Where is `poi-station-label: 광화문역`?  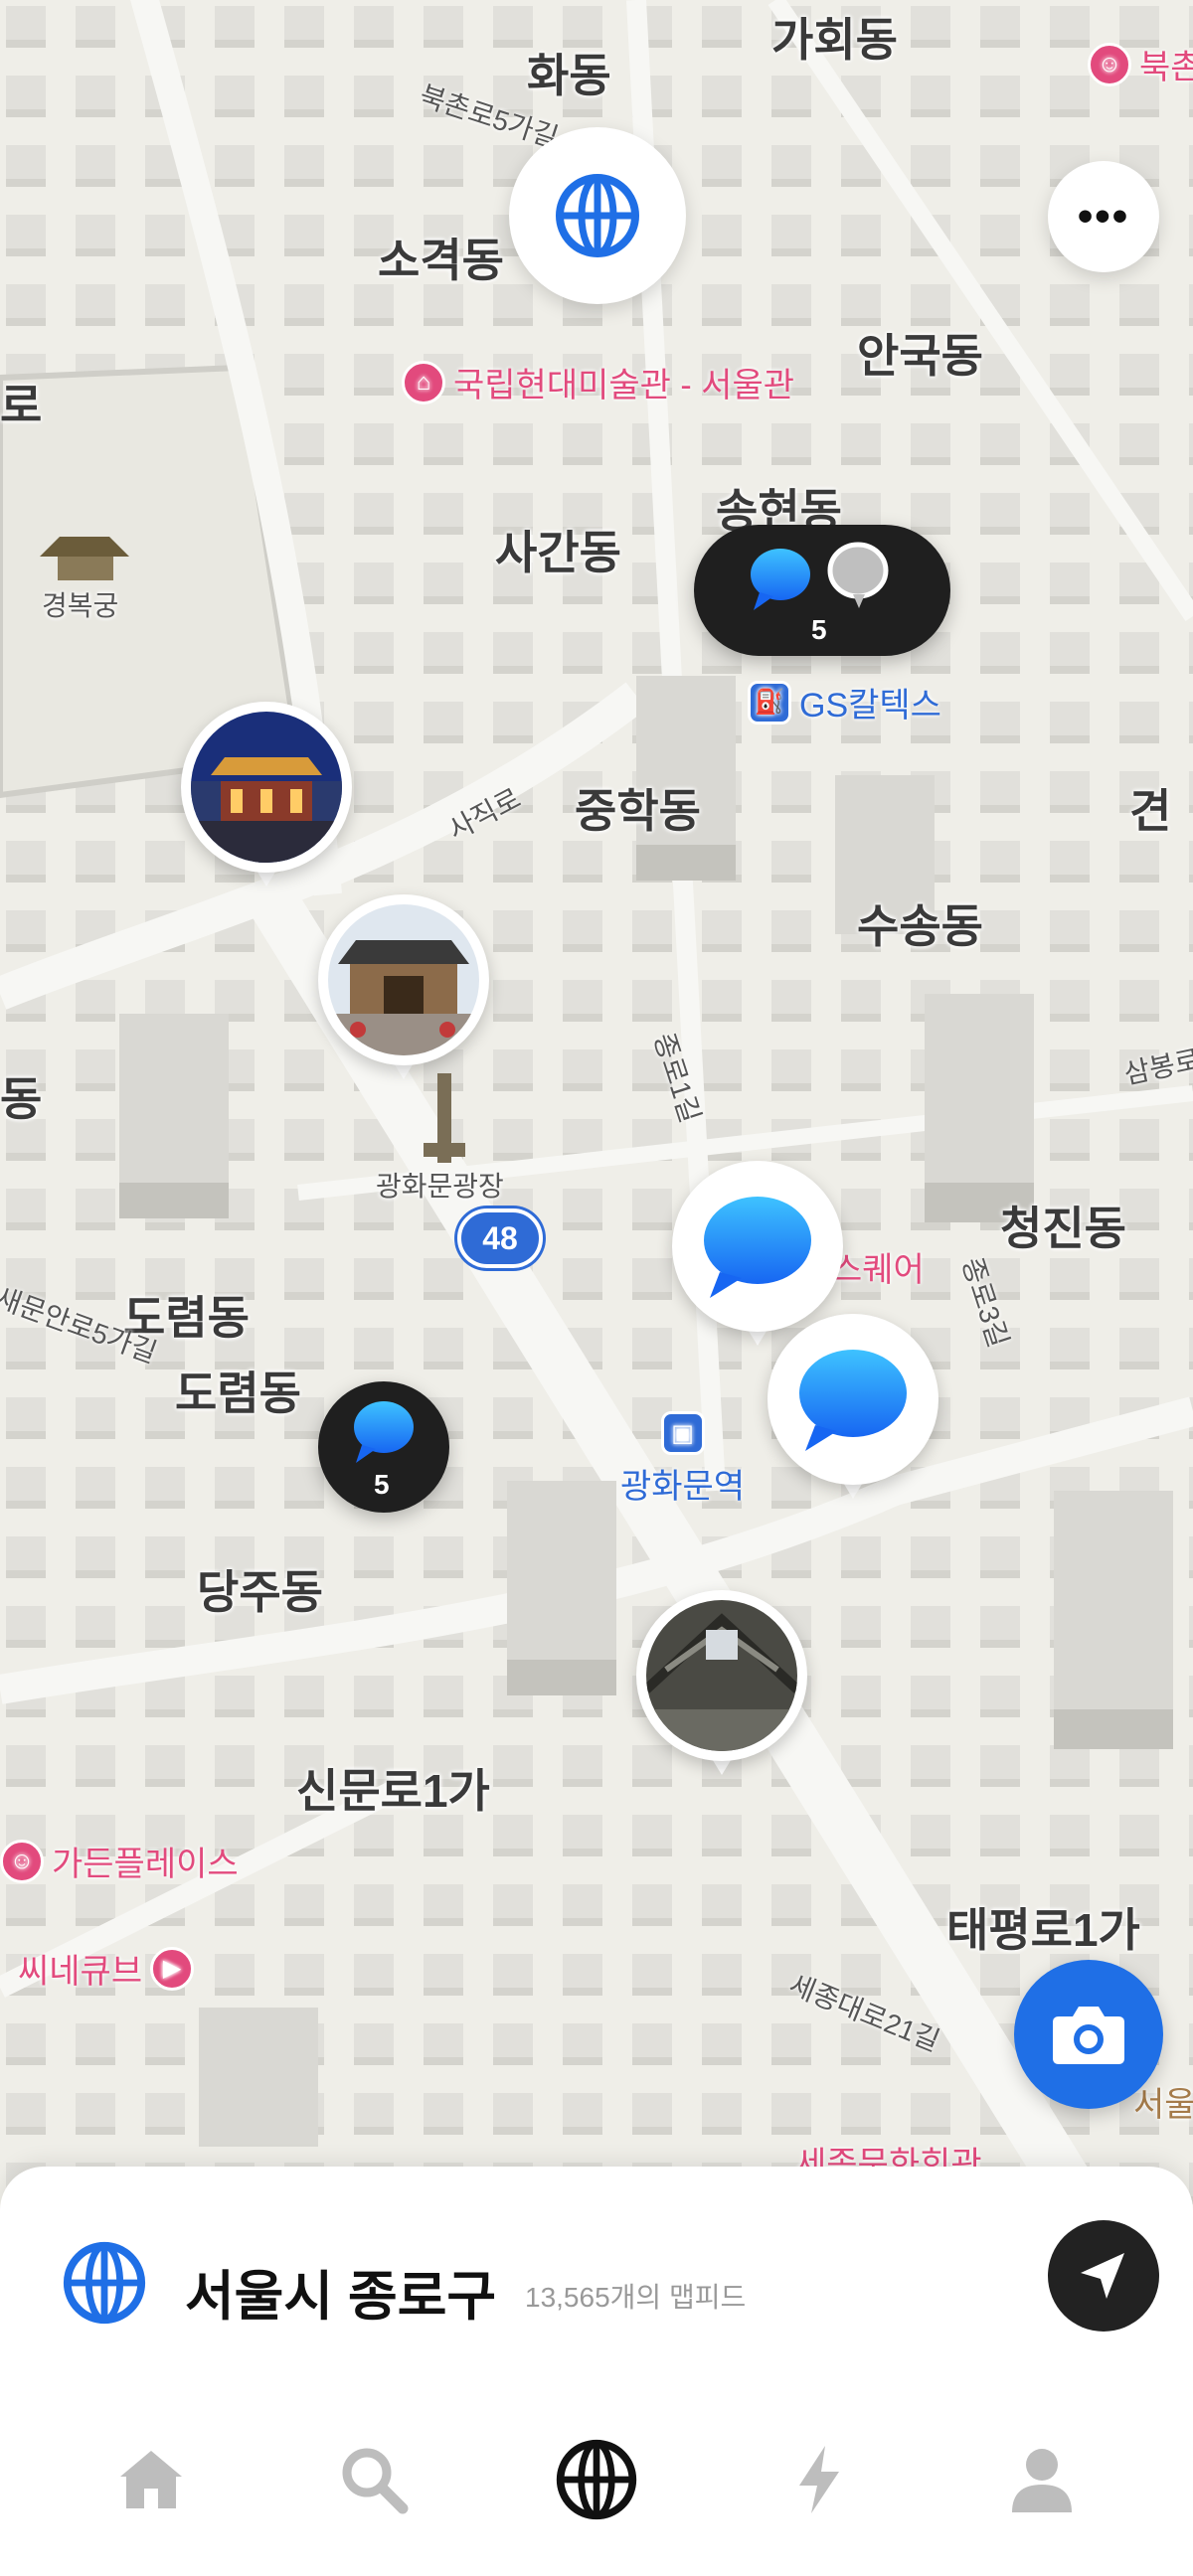 poi-station-label: 광화문역 is located at coordinates (683, 1487).